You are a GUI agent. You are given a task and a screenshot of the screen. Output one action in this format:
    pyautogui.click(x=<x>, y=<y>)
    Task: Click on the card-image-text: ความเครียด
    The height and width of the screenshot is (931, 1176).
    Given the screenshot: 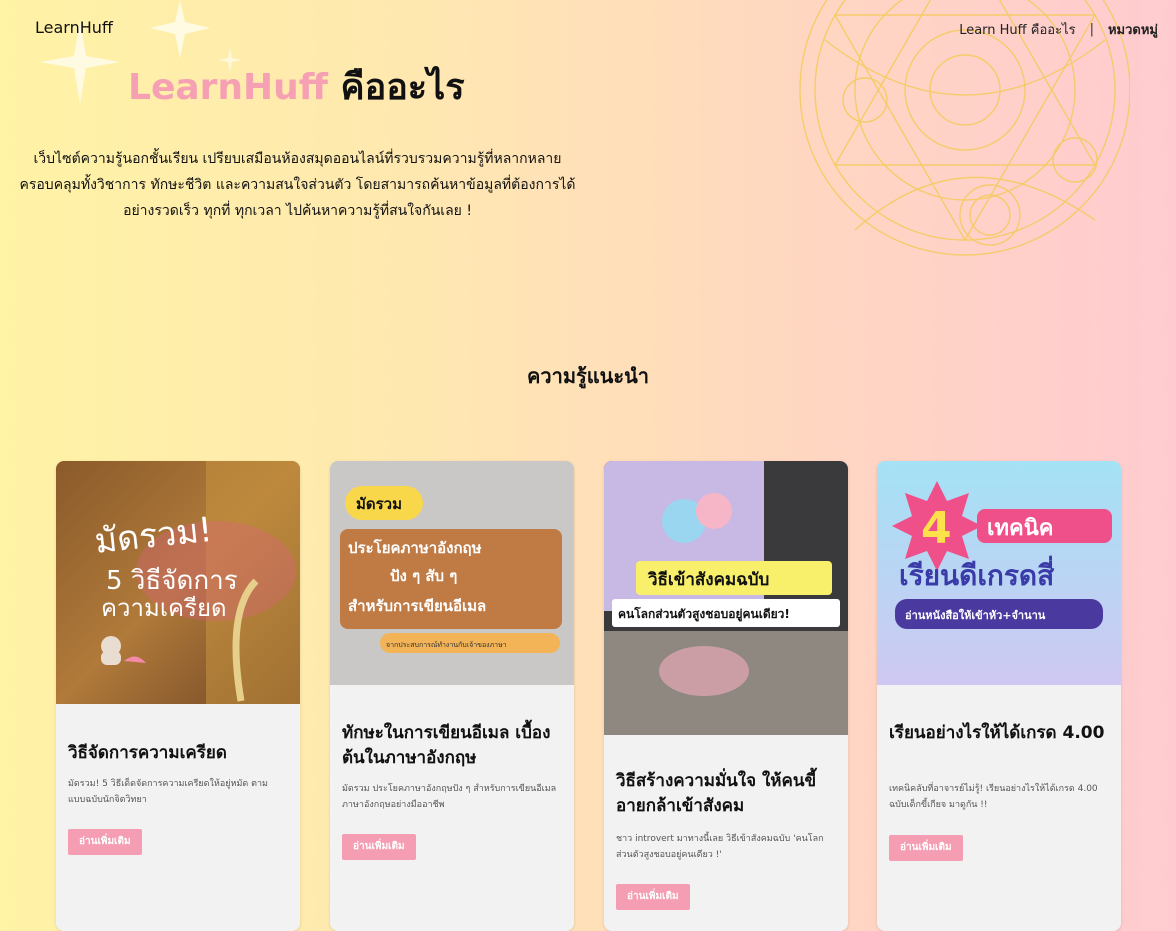 What is the action you would take?
    pyautogui.click(x=164, y=608)
    